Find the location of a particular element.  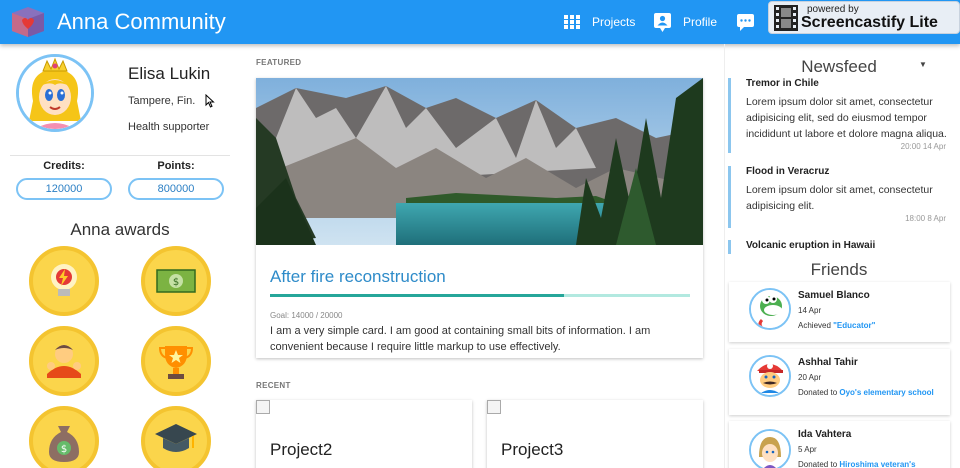

nav-profile-label: Profile is located at coordinates (700, 22).